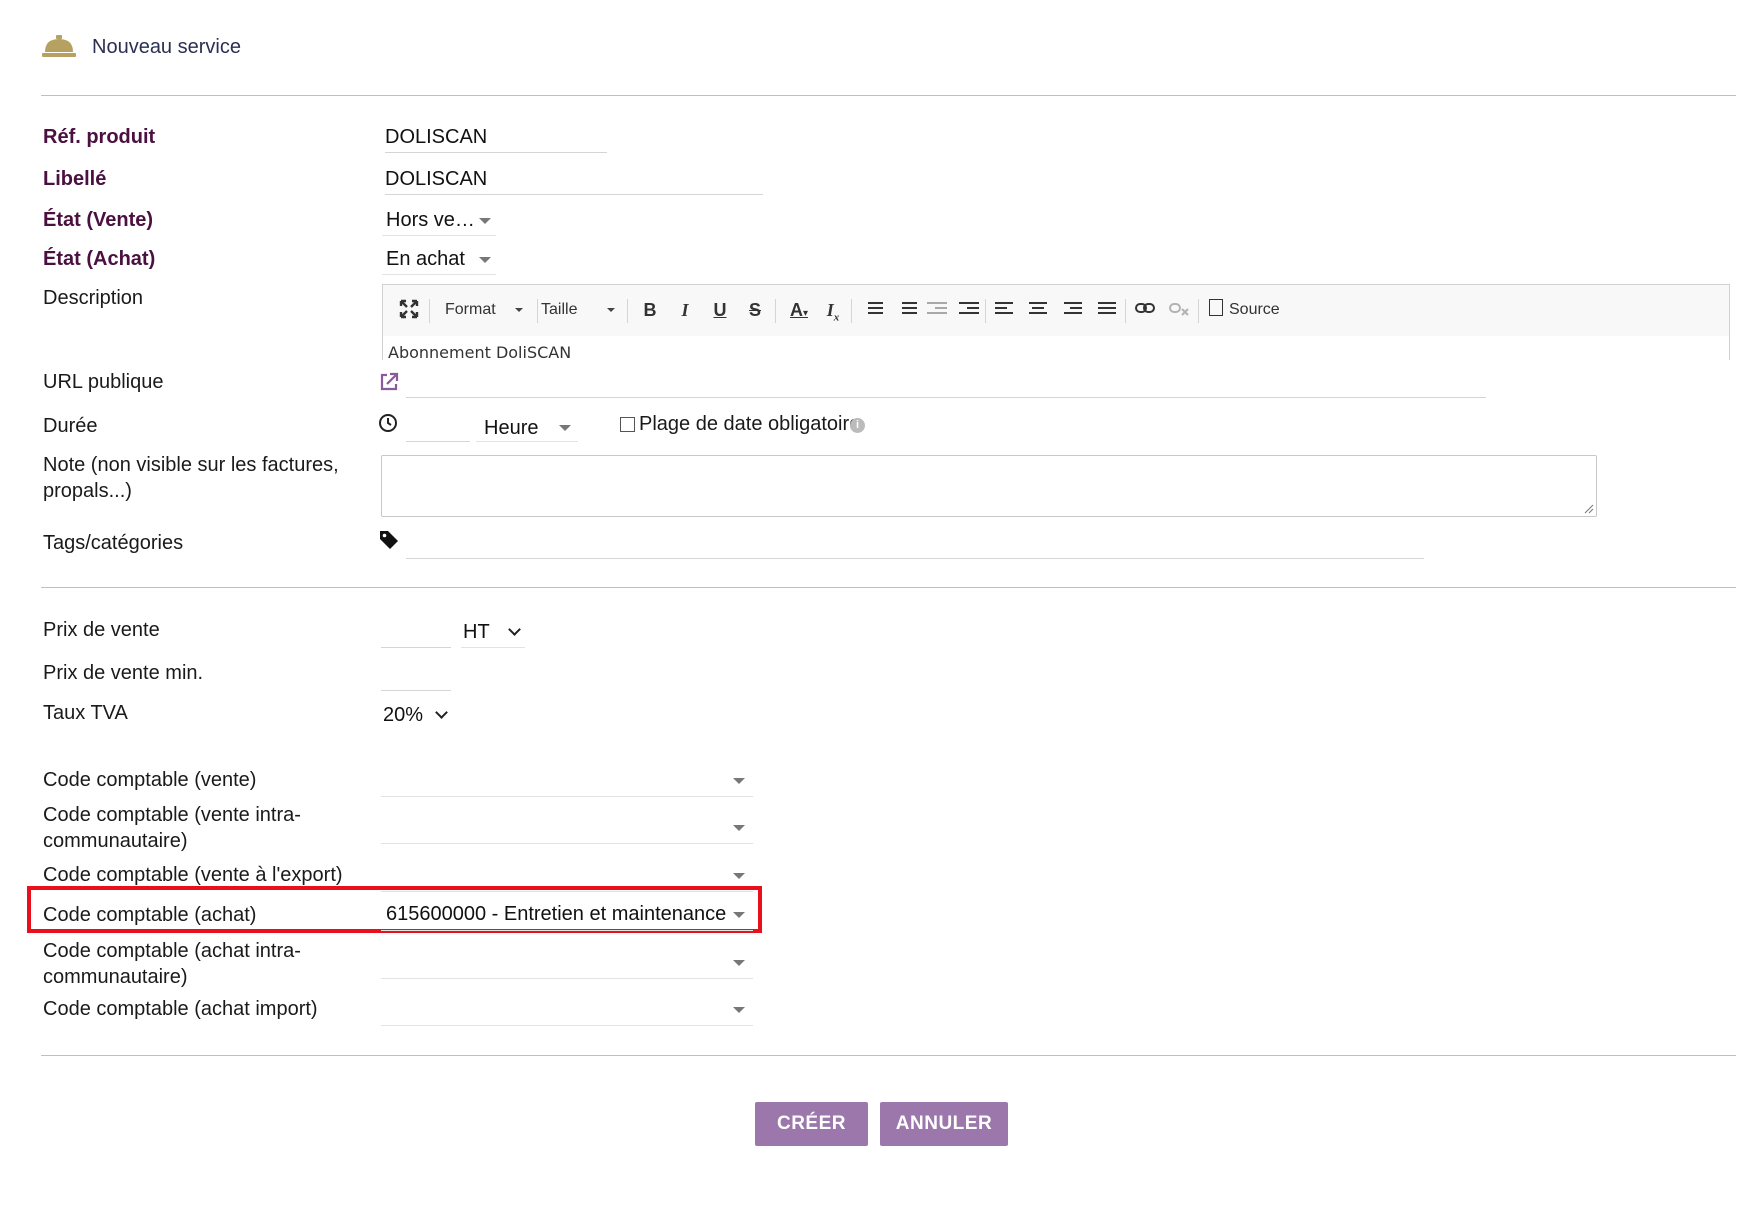 The image size is (1748, 1205). I want to click on clock-icon, so click(388, 423).